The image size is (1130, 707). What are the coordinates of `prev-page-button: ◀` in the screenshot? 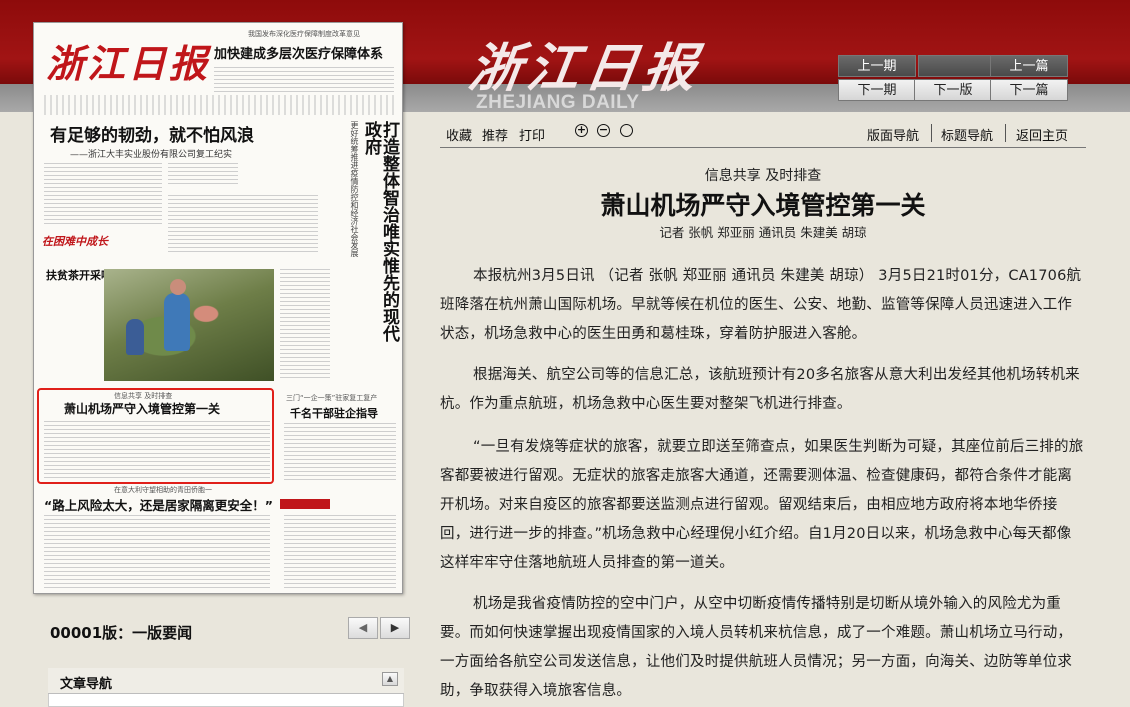 It's located at (363, 628).